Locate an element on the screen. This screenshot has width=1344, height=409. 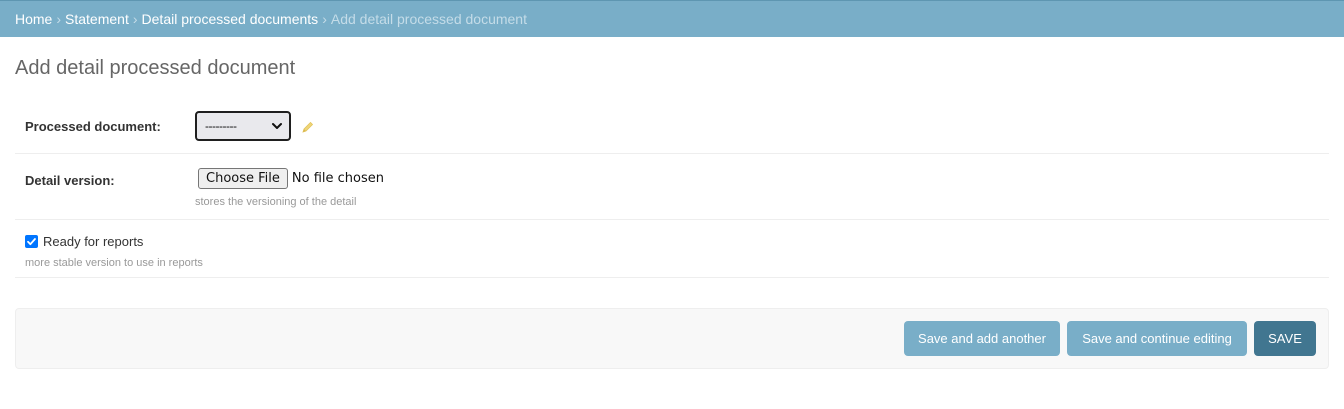
pencil-icon is located at coordinates (308, 127).